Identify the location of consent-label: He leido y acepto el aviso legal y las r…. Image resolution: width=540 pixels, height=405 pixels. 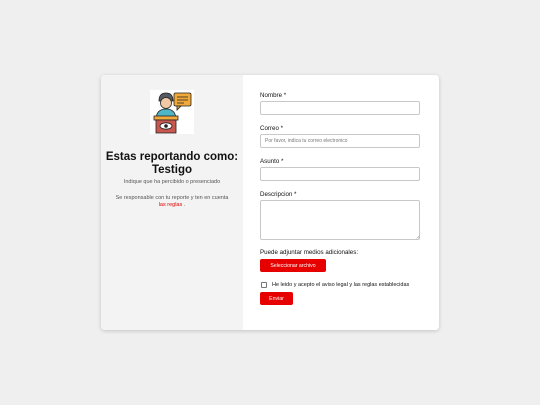
(341, 285).